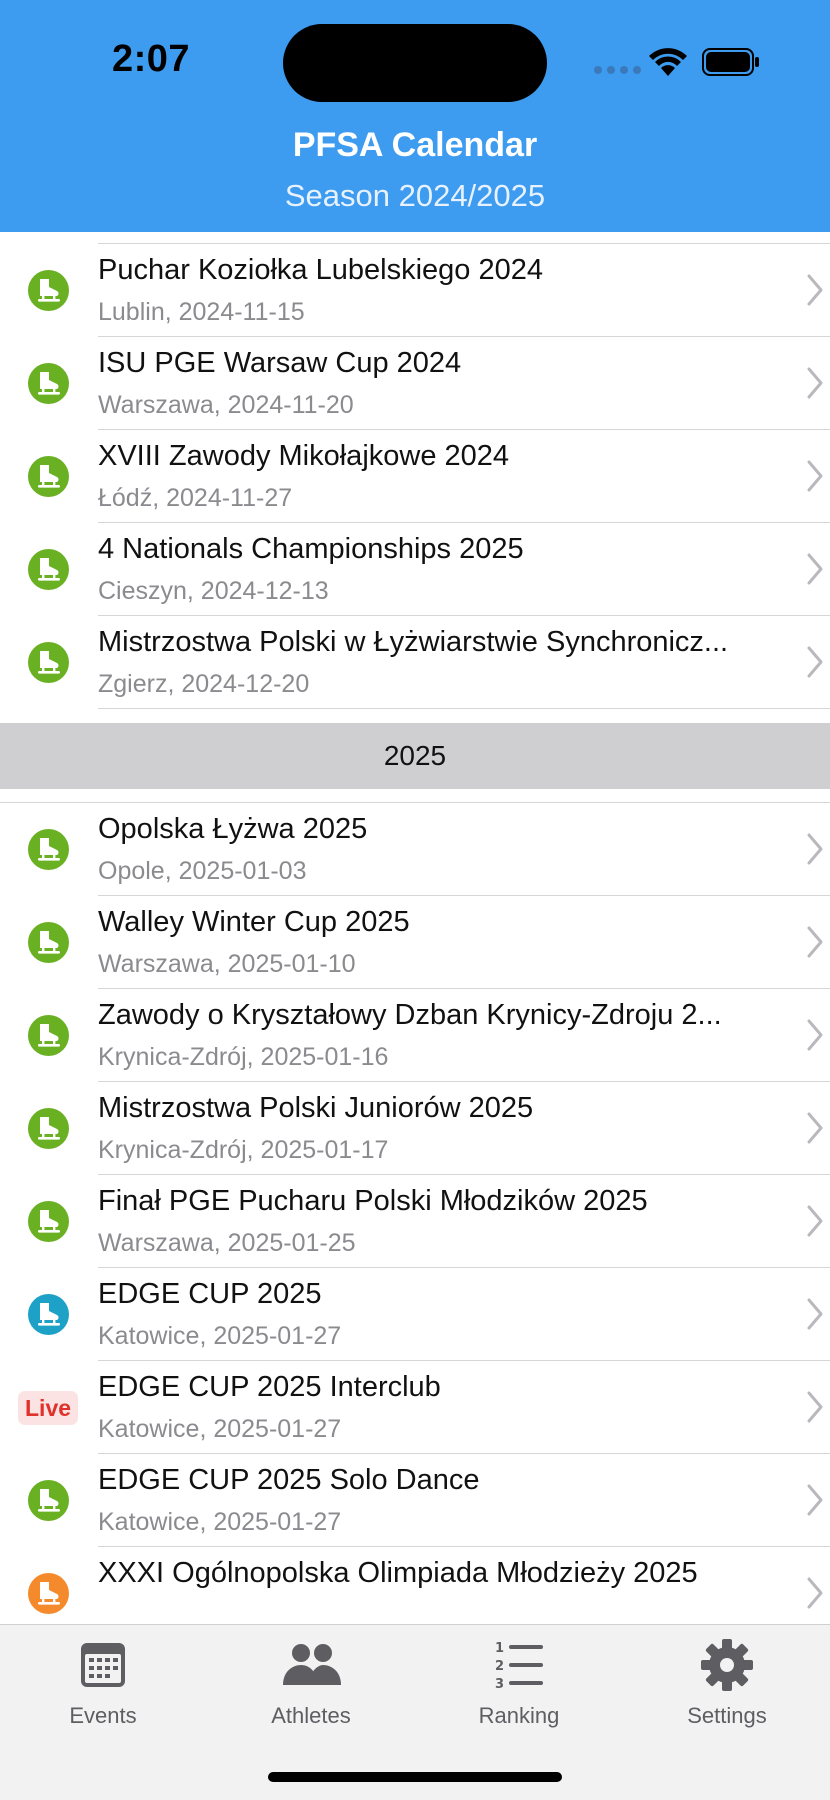  I want to click on page-title: PFSA Calendar, so click(415, 145).